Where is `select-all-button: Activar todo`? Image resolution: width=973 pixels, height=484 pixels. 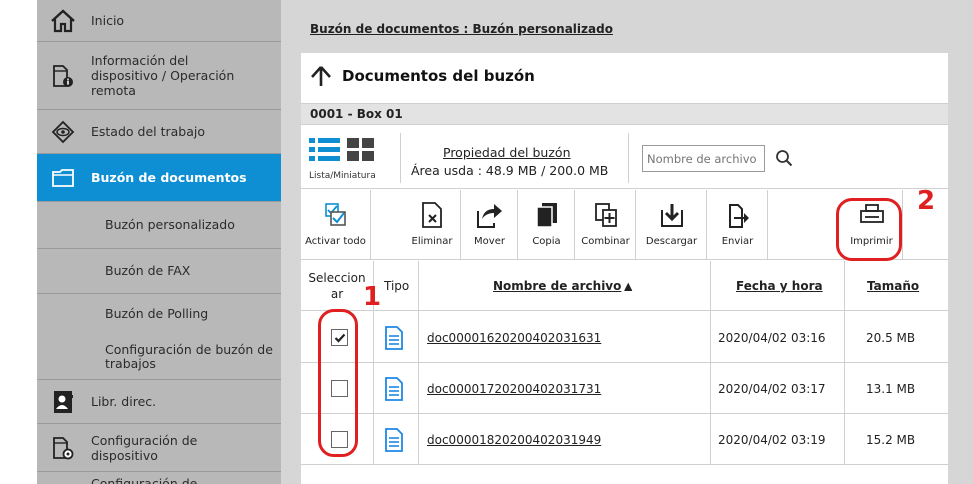
select-all-button: Activar todo is located at coordinates (336, 225).